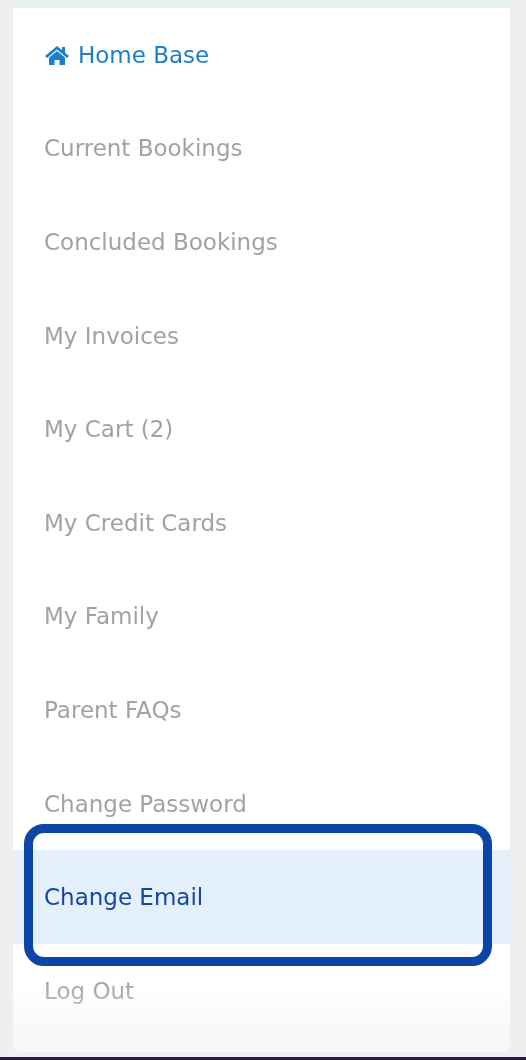 This screenshot has height=1060, width=526. I want to click on menu-item: Change Email, so click(261, 897).